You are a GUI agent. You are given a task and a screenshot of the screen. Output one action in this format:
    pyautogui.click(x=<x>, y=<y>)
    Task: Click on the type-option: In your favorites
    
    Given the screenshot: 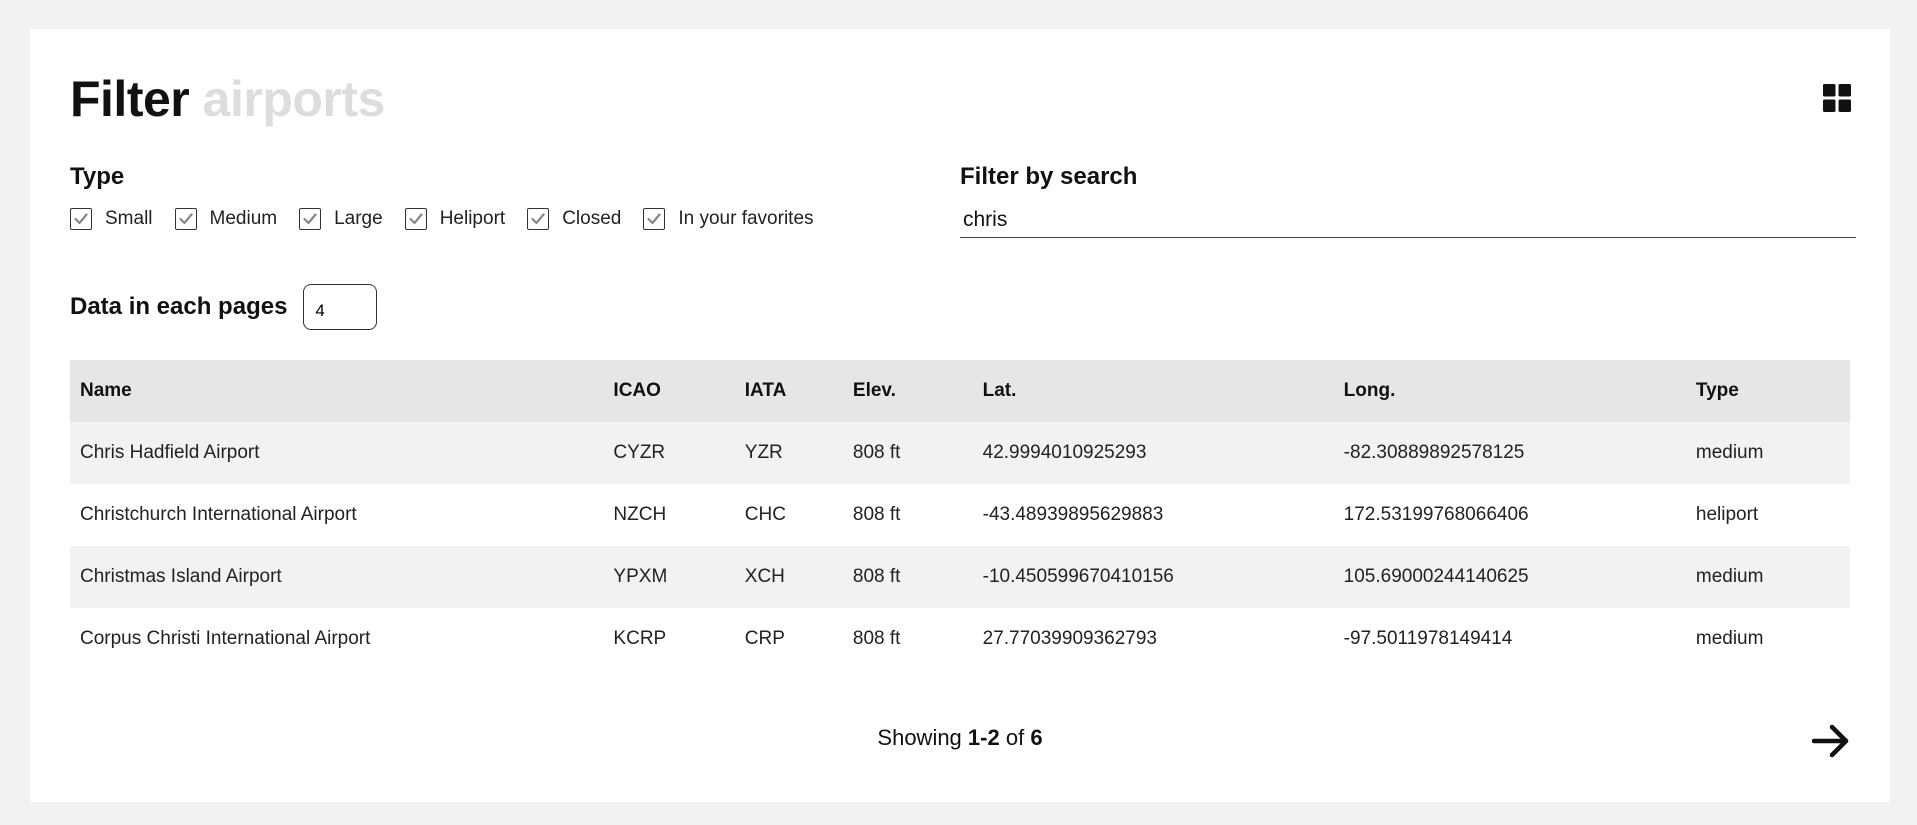 What is the action you would take?
    pyautogui.click(x=728, y=218)
    